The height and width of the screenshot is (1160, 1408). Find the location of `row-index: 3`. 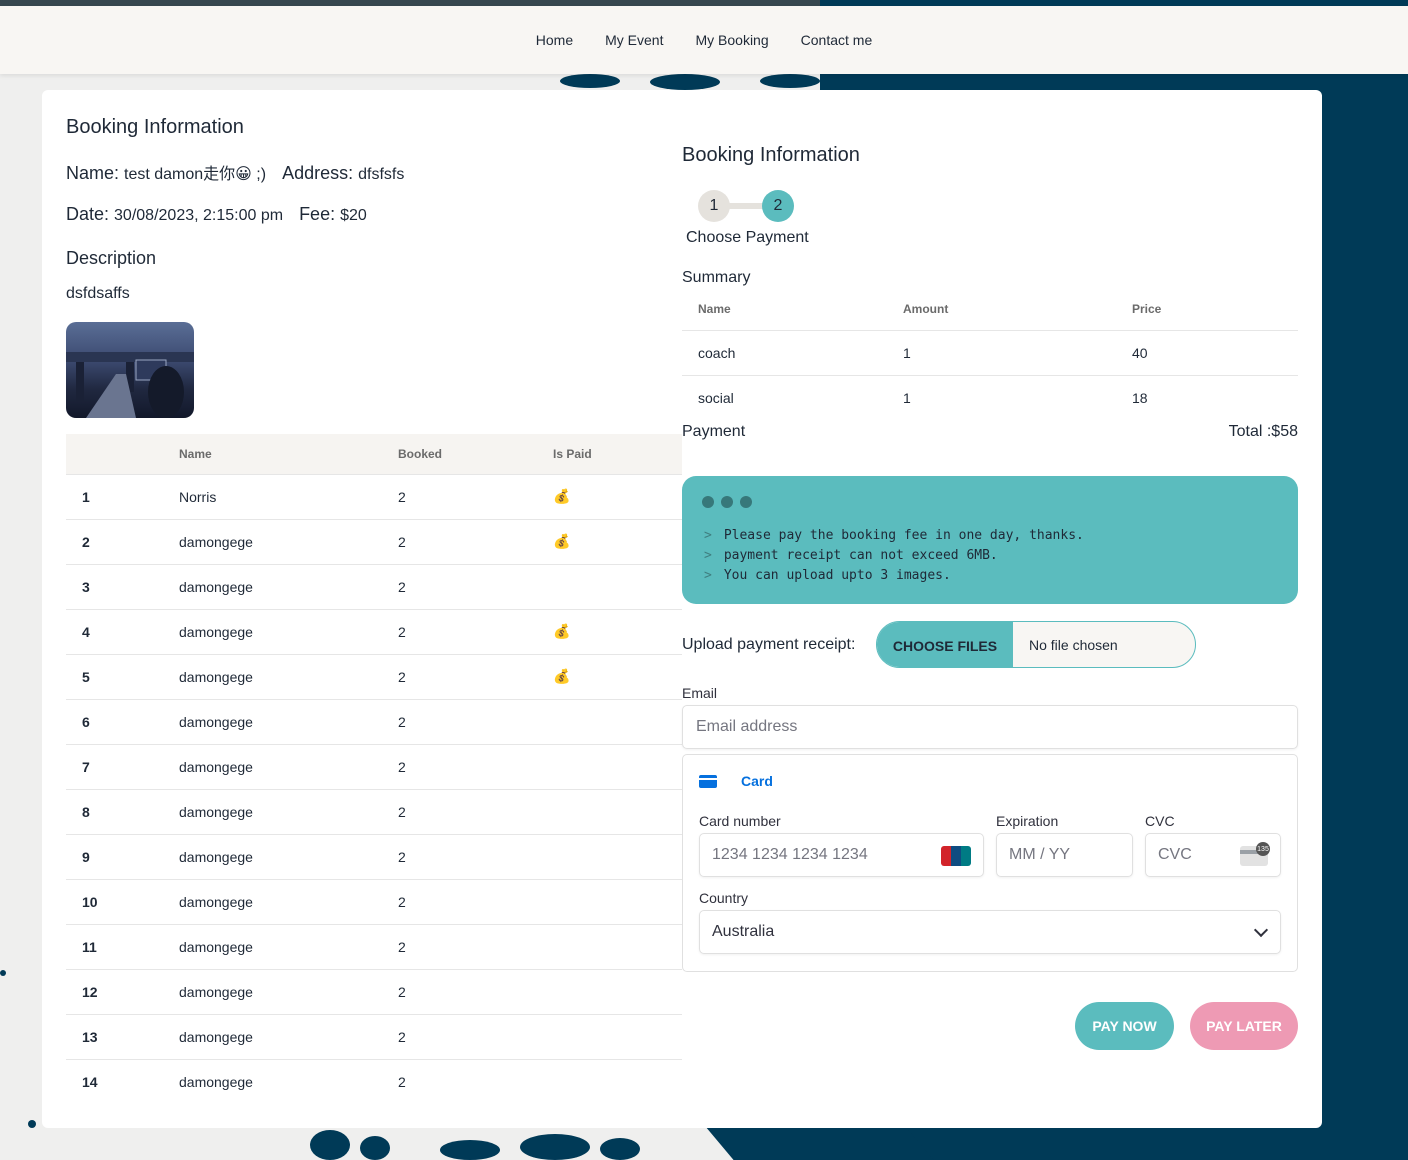

row-index: 3 is located at coordinates (122, 586).